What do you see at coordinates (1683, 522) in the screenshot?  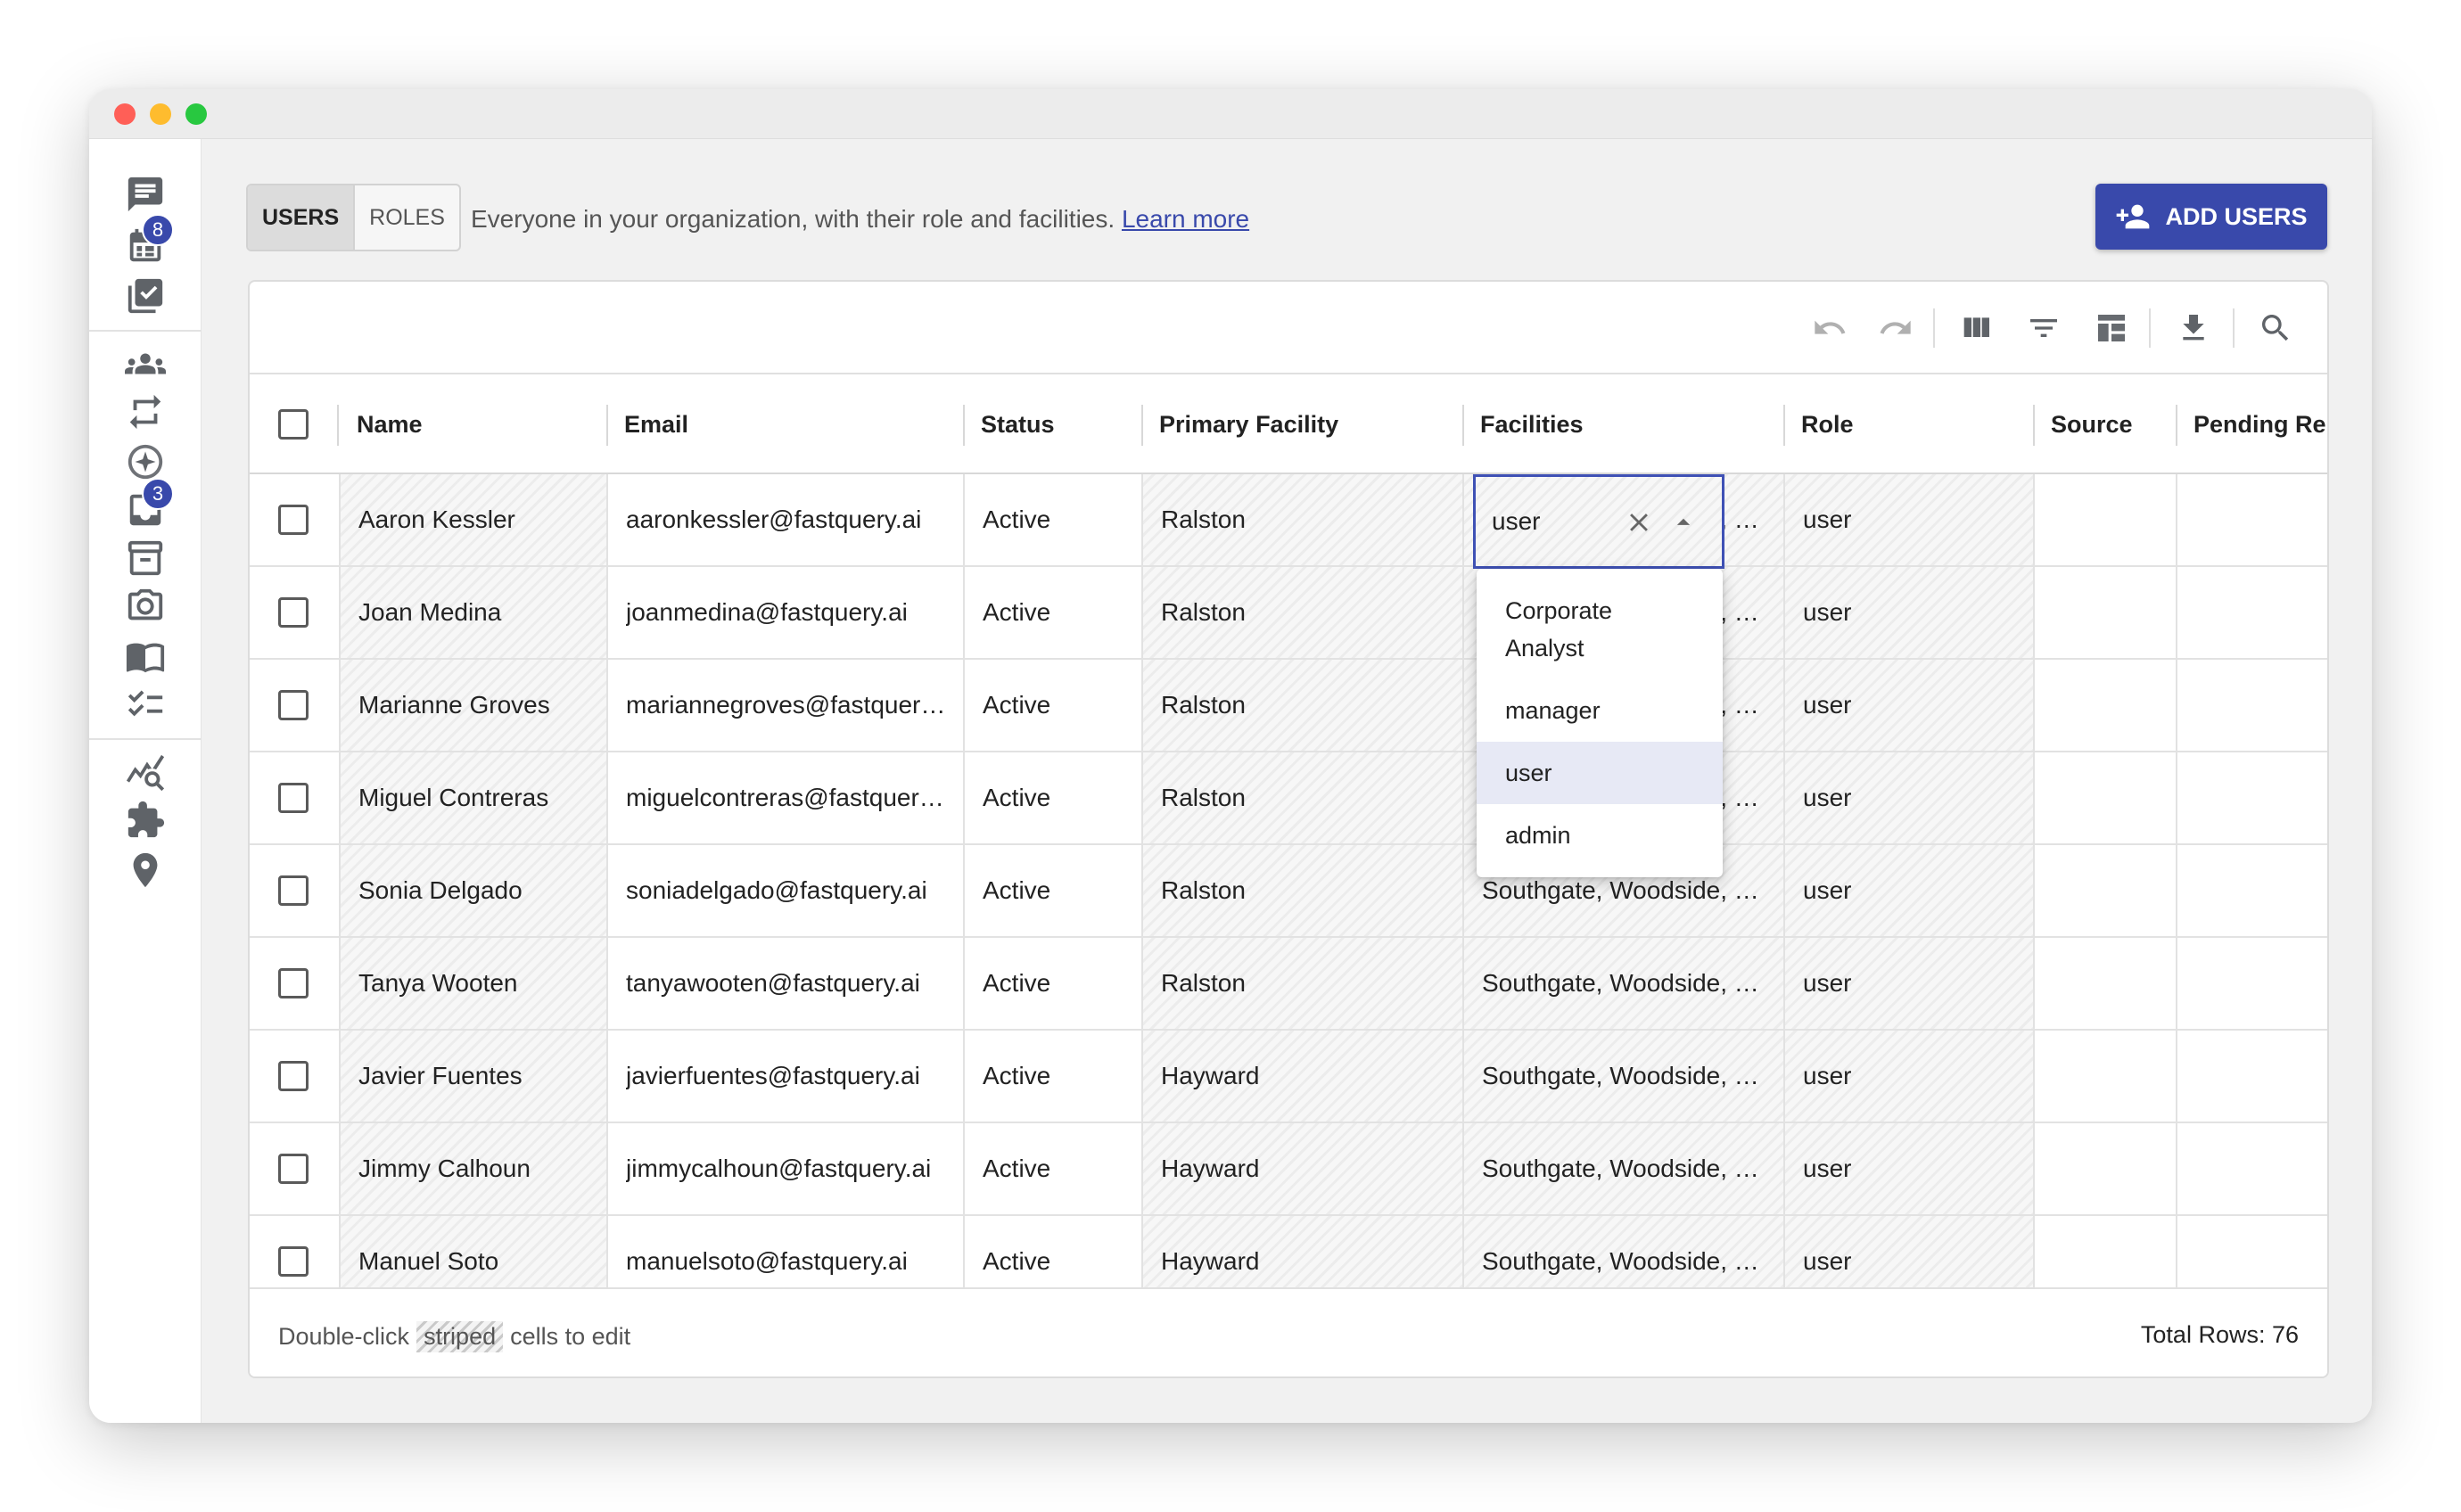 I see `caret-up-icon` at bounding box center [1683, 522].